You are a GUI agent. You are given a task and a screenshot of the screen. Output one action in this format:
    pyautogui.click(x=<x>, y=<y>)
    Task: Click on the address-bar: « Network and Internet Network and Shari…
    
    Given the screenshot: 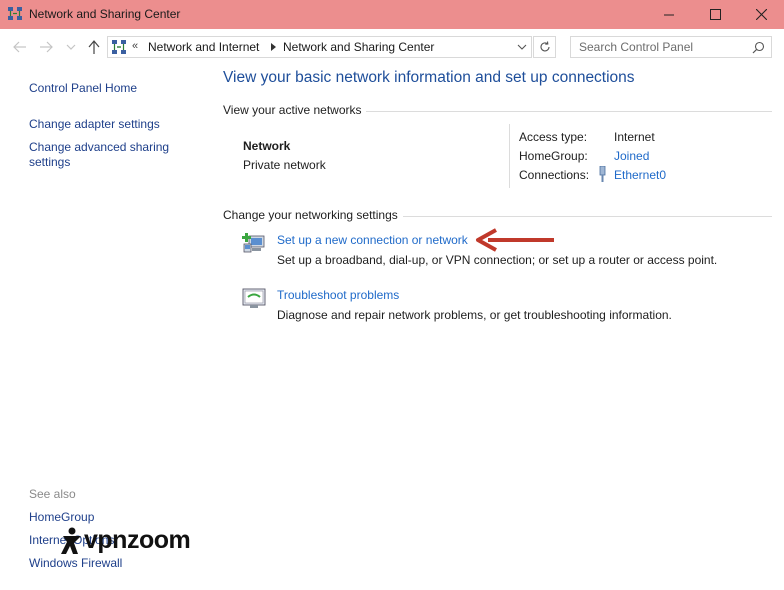 What is the action you would take?
    pyautogui.click(x=319, y=47)
    